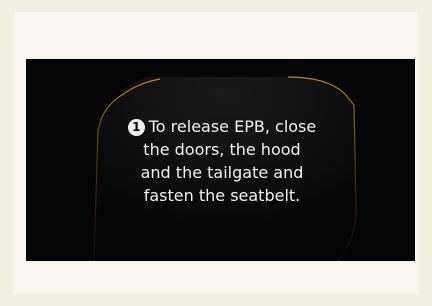 This screenshot has height=306, width=432. What do you see at coordinates (222, 172) in the screenshot?
I see `message-line-3: and the tailgate and` at bounding box center [222, 172].